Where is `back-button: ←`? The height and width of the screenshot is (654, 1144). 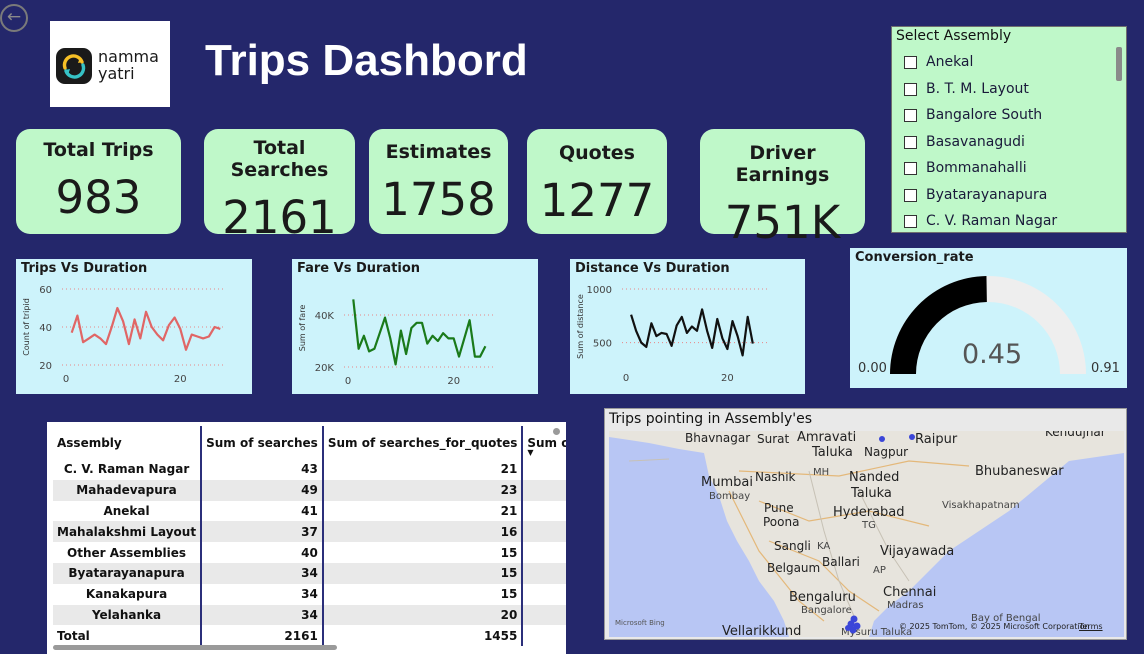
back-button: ← is located at coordinates (14, 18).